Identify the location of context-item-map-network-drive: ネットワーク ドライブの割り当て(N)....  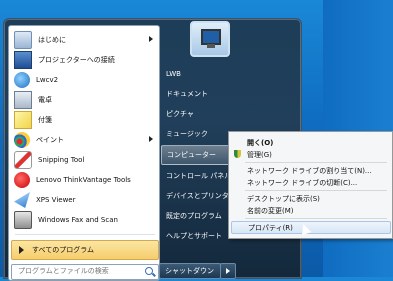
(310, 170).